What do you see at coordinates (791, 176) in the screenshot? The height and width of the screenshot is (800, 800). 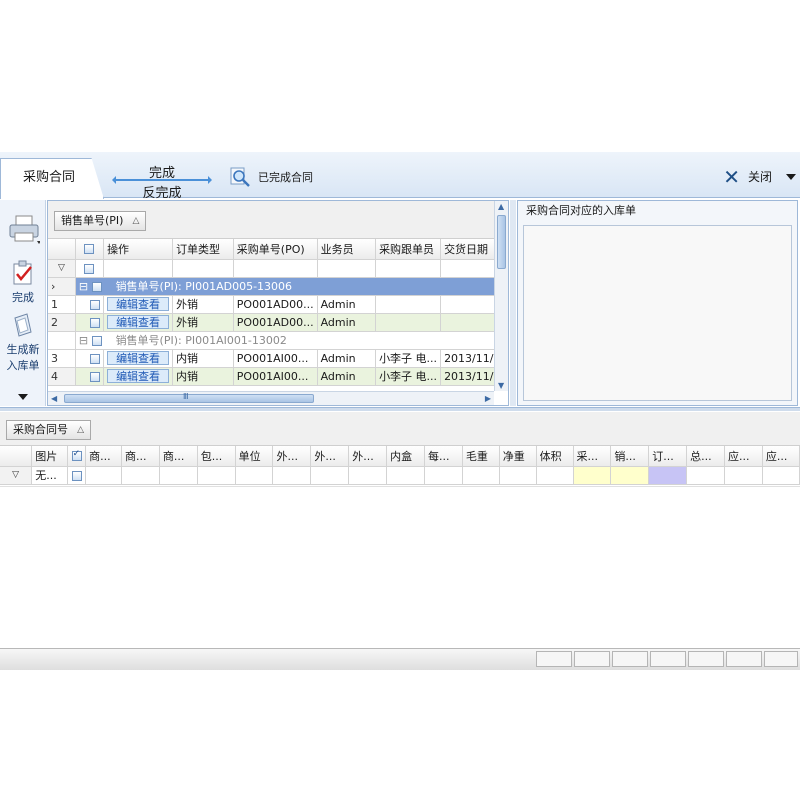 I see `chevron-down-icon` at bounding box center [791, 176].